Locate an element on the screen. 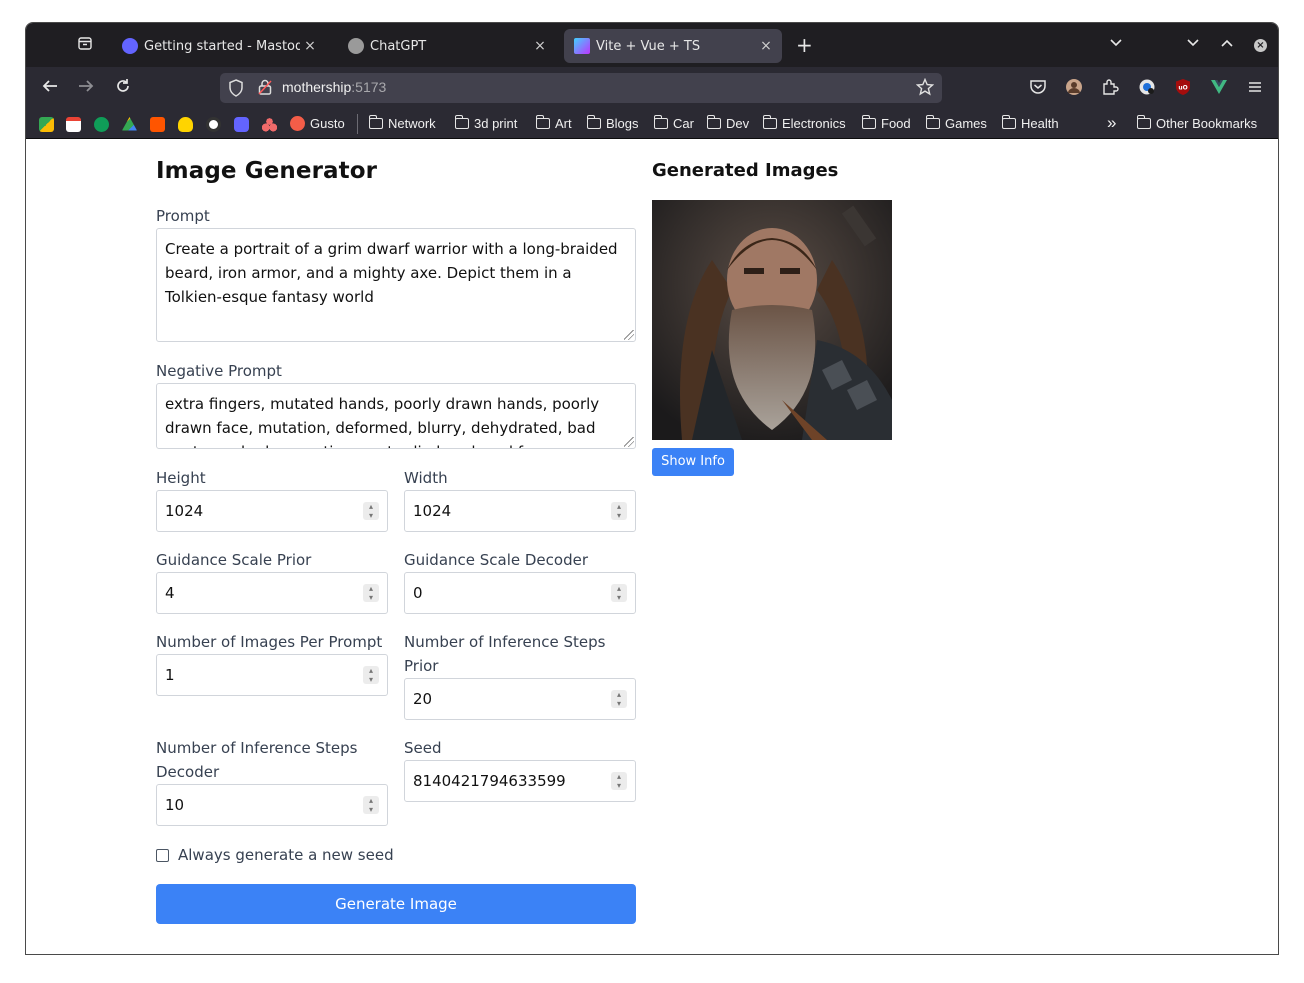 The image size is (1304, 983). bookmark-folder-games: Games is located at coordinates (956, 123).